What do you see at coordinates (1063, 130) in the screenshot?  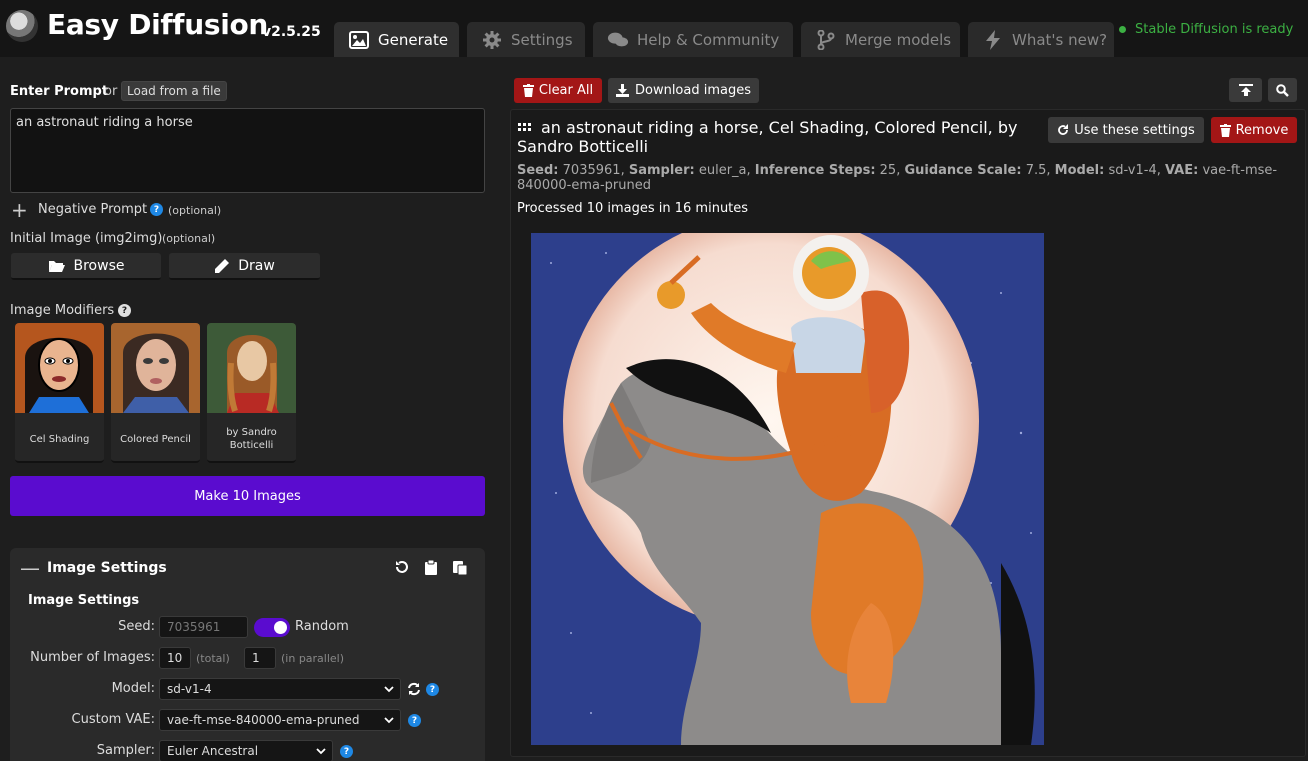 I see `redo-icon` at bounding box center [1063, 130].